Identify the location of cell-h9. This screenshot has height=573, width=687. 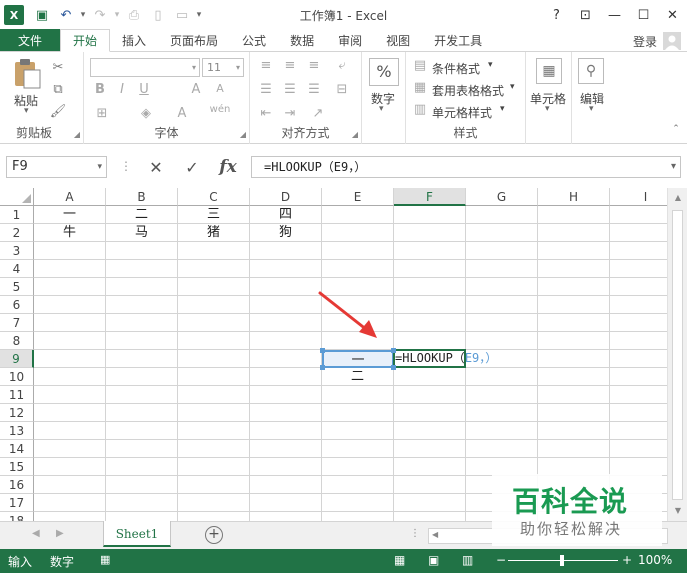
(574, 359).